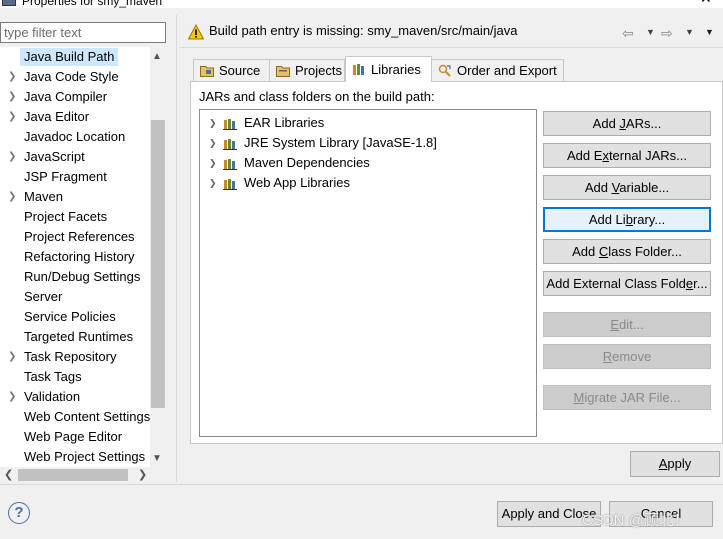  What do you see at coordinates (9, 3) in the screenshot?
I see `app-icon` at bounding box center [9, 3].